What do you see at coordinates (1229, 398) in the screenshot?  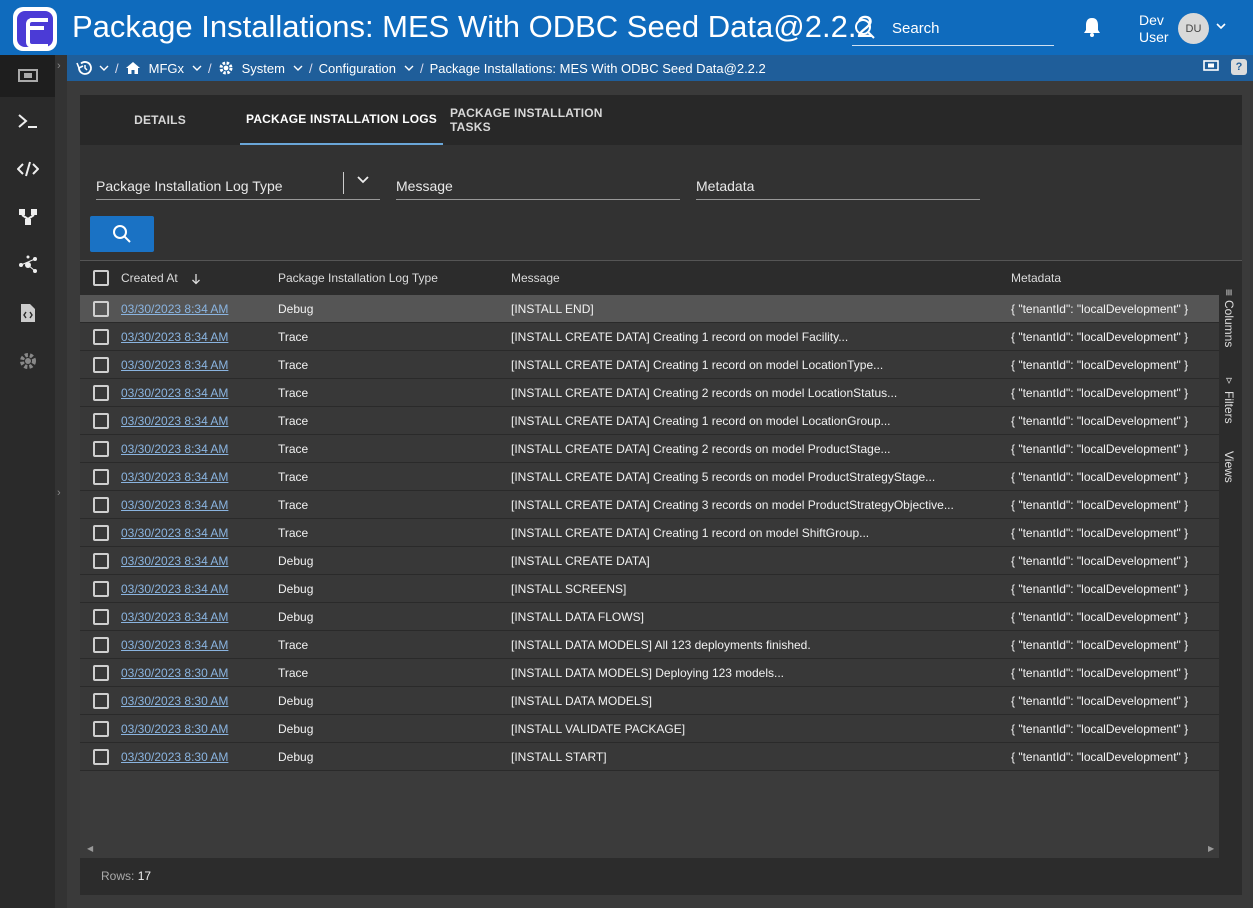 I see `side-tab-filters: ▿ Filters` at bounding box center [1229, 398].